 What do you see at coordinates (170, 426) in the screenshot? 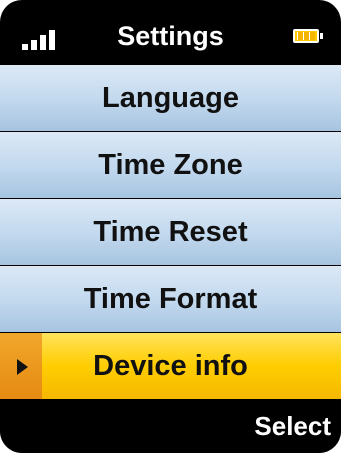
I see `softkey-bar: Select` at bounding box center [170, 426].